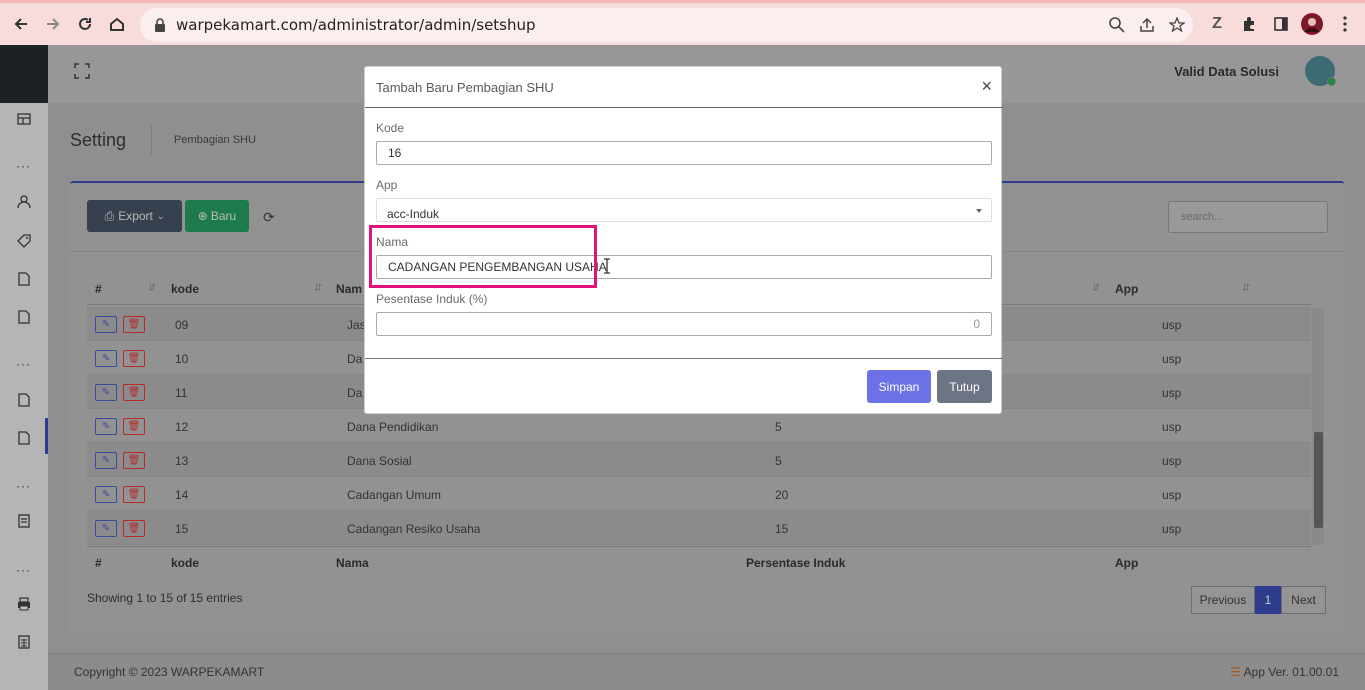  I want to click on table-header-kode: kode, so click(185, 289).